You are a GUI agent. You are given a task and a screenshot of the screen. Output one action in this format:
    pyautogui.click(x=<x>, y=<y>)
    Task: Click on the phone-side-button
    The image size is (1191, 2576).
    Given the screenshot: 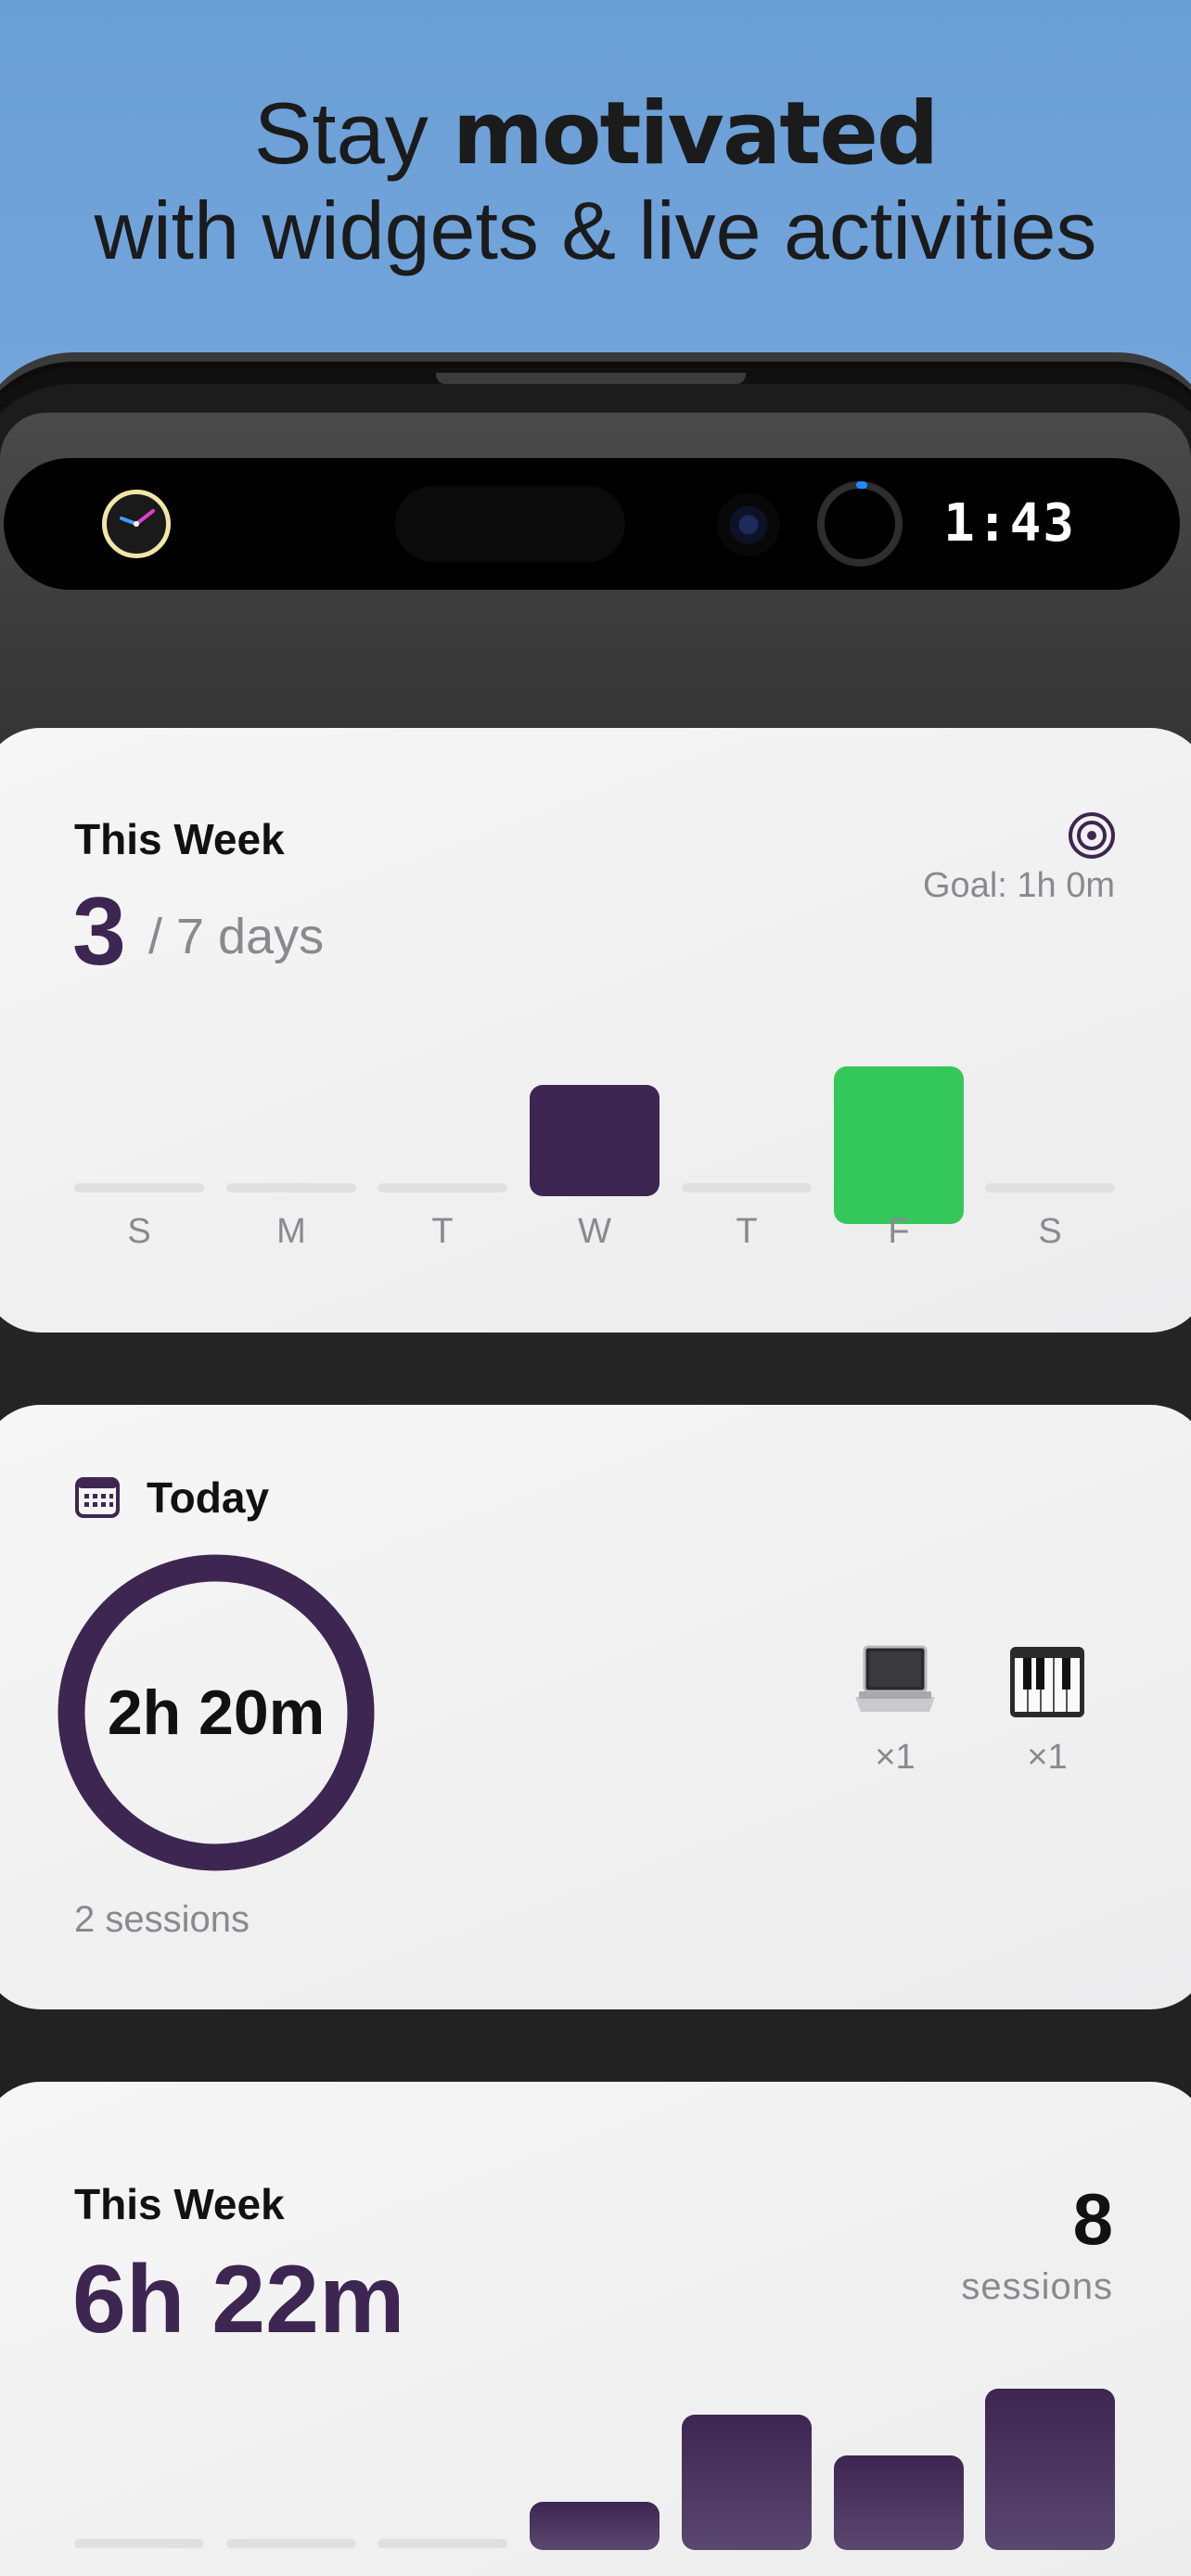 What is the action you would take?
    pyautogui.click(x=591, y=378)
    